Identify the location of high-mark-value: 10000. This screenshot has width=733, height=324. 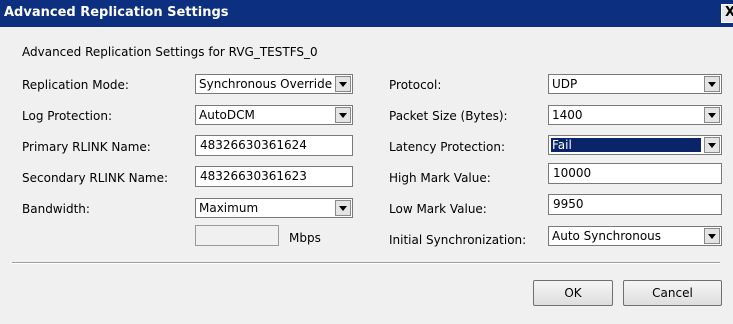
(572, 173).